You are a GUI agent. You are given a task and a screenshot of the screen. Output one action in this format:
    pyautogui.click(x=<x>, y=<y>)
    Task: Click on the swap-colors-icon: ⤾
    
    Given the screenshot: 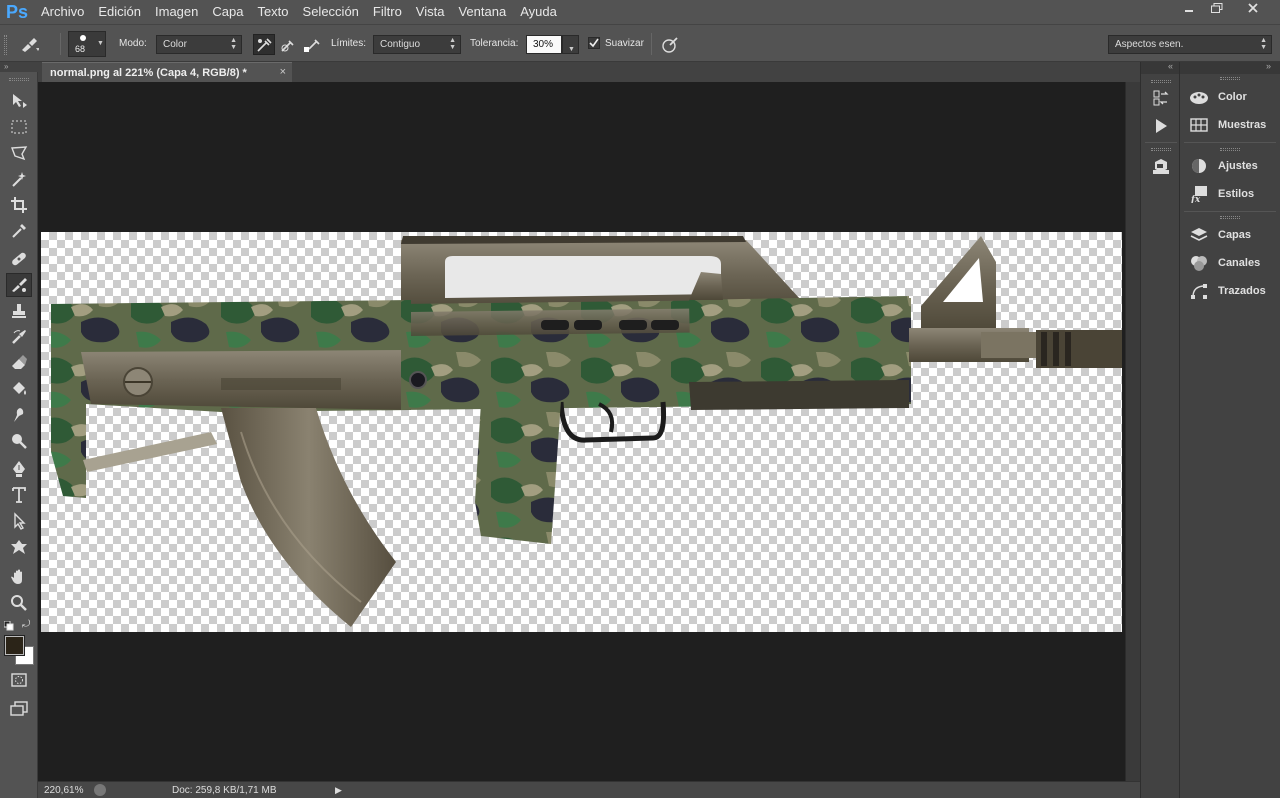 What is the action you would take?
    pyautogui.click(x=26, y=624)
    